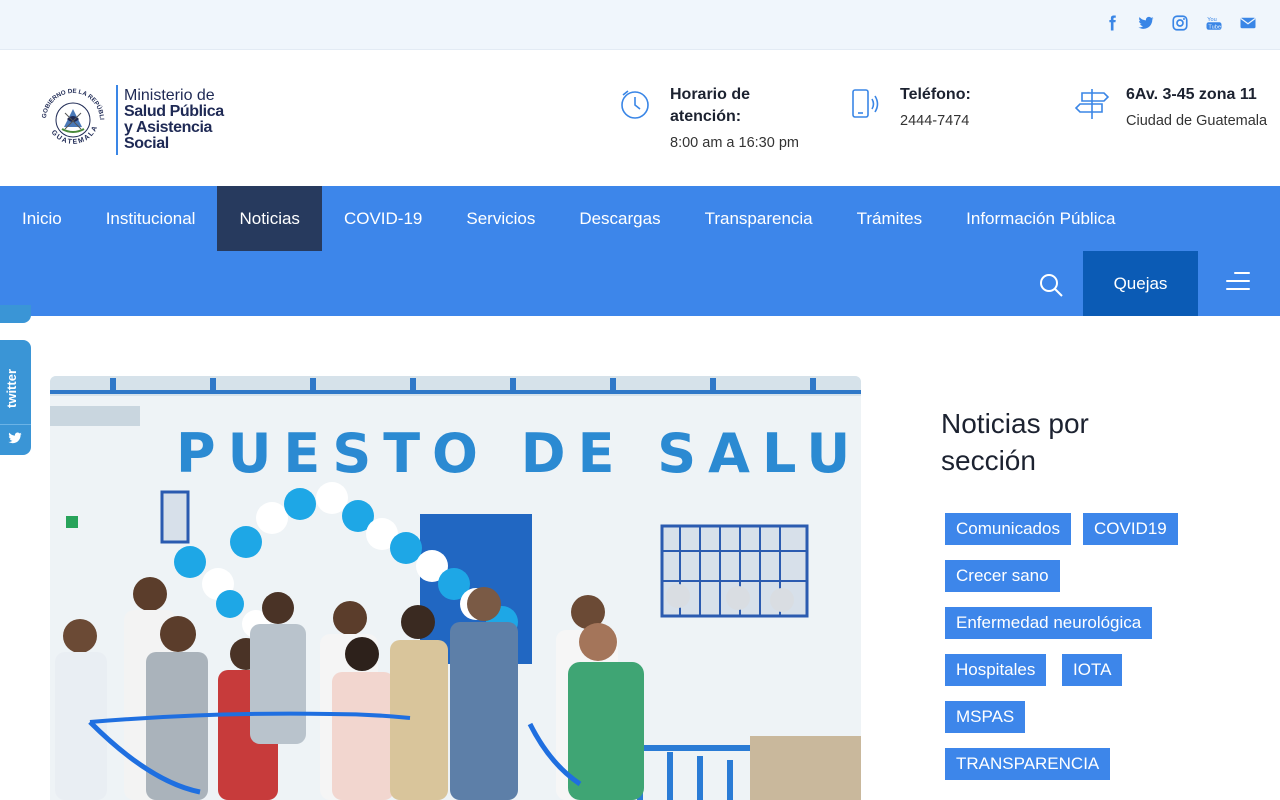 This screenshot has height=800, width=1280. Describe the element at coordinates (935, 94) in the screenshot. I see `phone-title: Teléfono:` at that location.